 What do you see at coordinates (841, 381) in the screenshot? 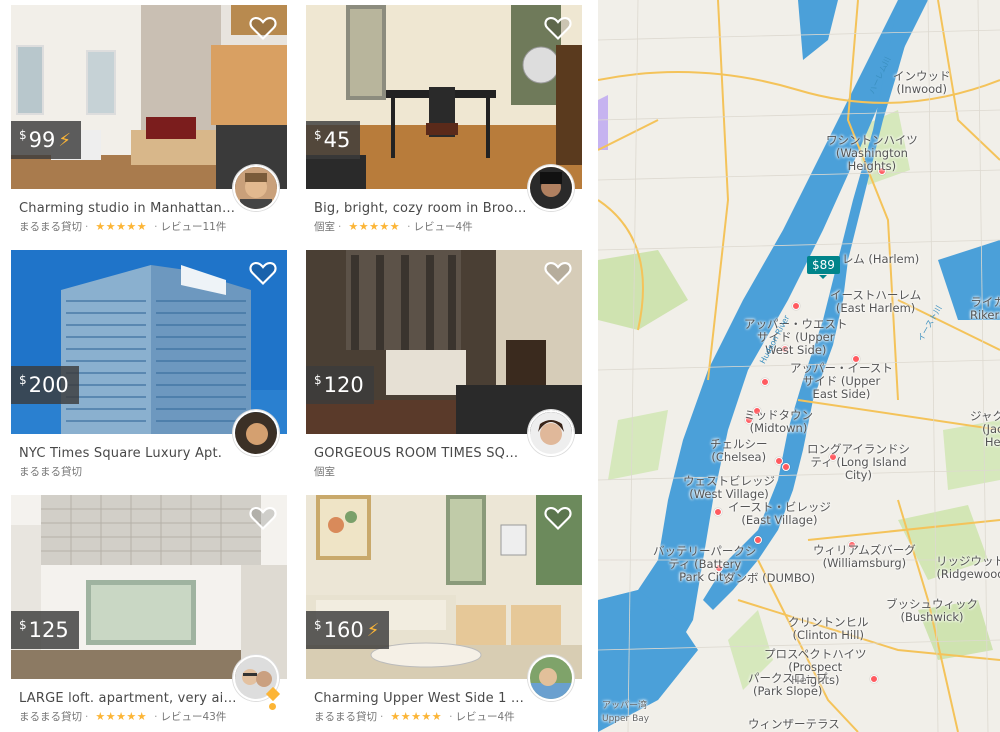
I see `map-label-upper-east: アッパー・イースト サイド (Upper East Side)` at bounding box center [841, 381].